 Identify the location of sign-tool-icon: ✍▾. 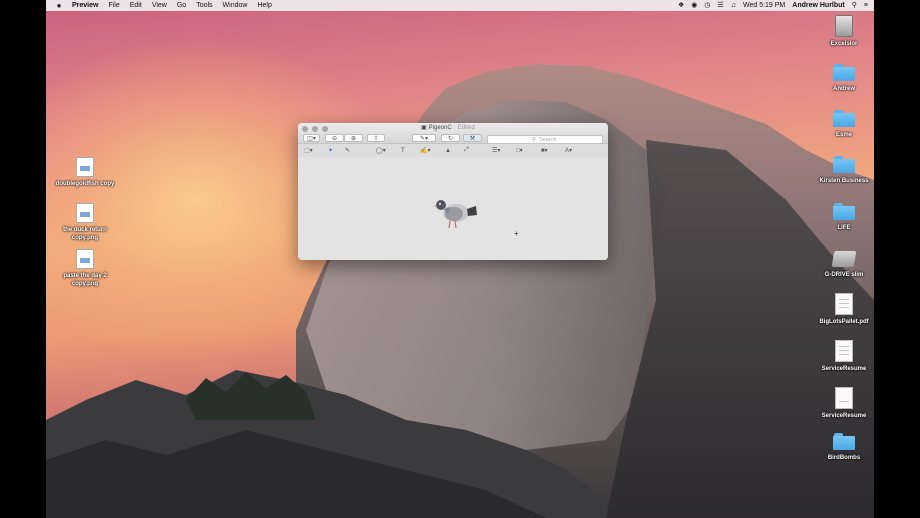
(425, 150).